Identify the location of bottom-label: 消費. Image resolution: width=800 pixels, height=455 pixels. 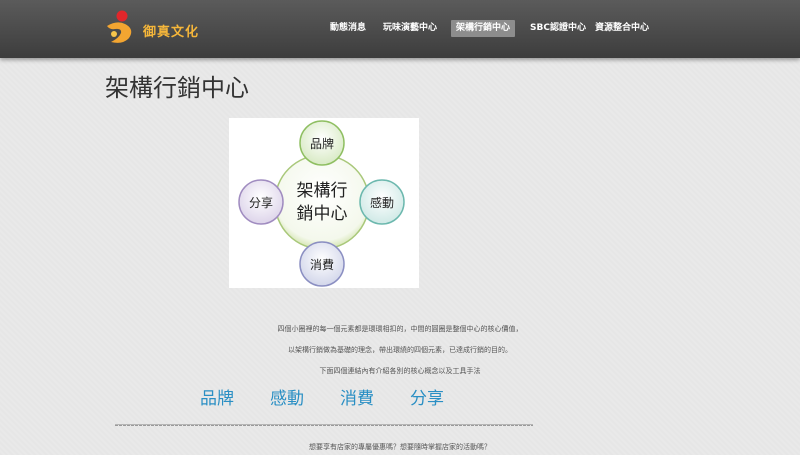
(322, 264).